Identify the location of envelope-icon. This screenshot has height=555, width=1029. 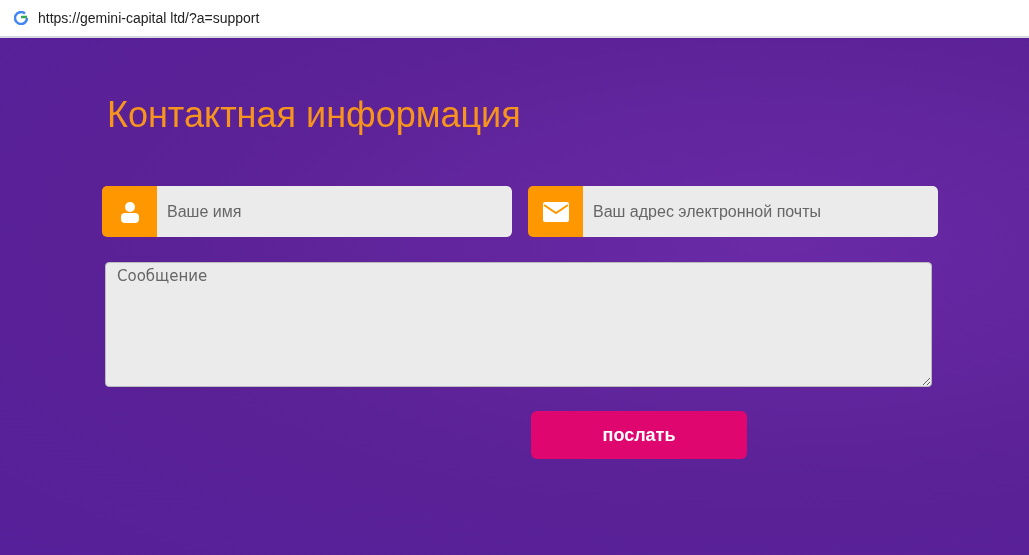
(555, 211).